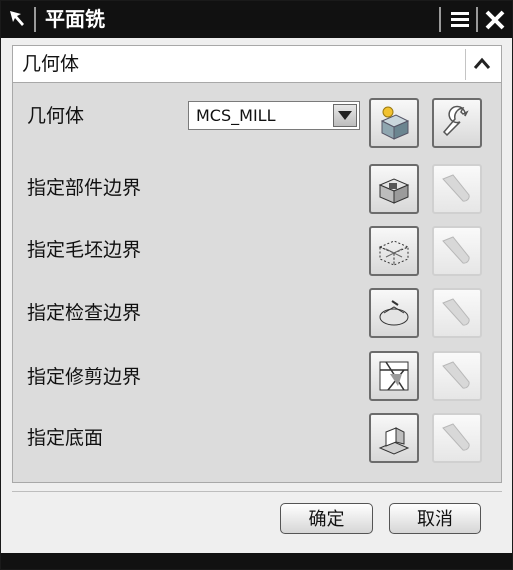 Image resolution: width=513 pixels, height=570 pixels. I want to click on check-boundary-icon, so click(394, 313).